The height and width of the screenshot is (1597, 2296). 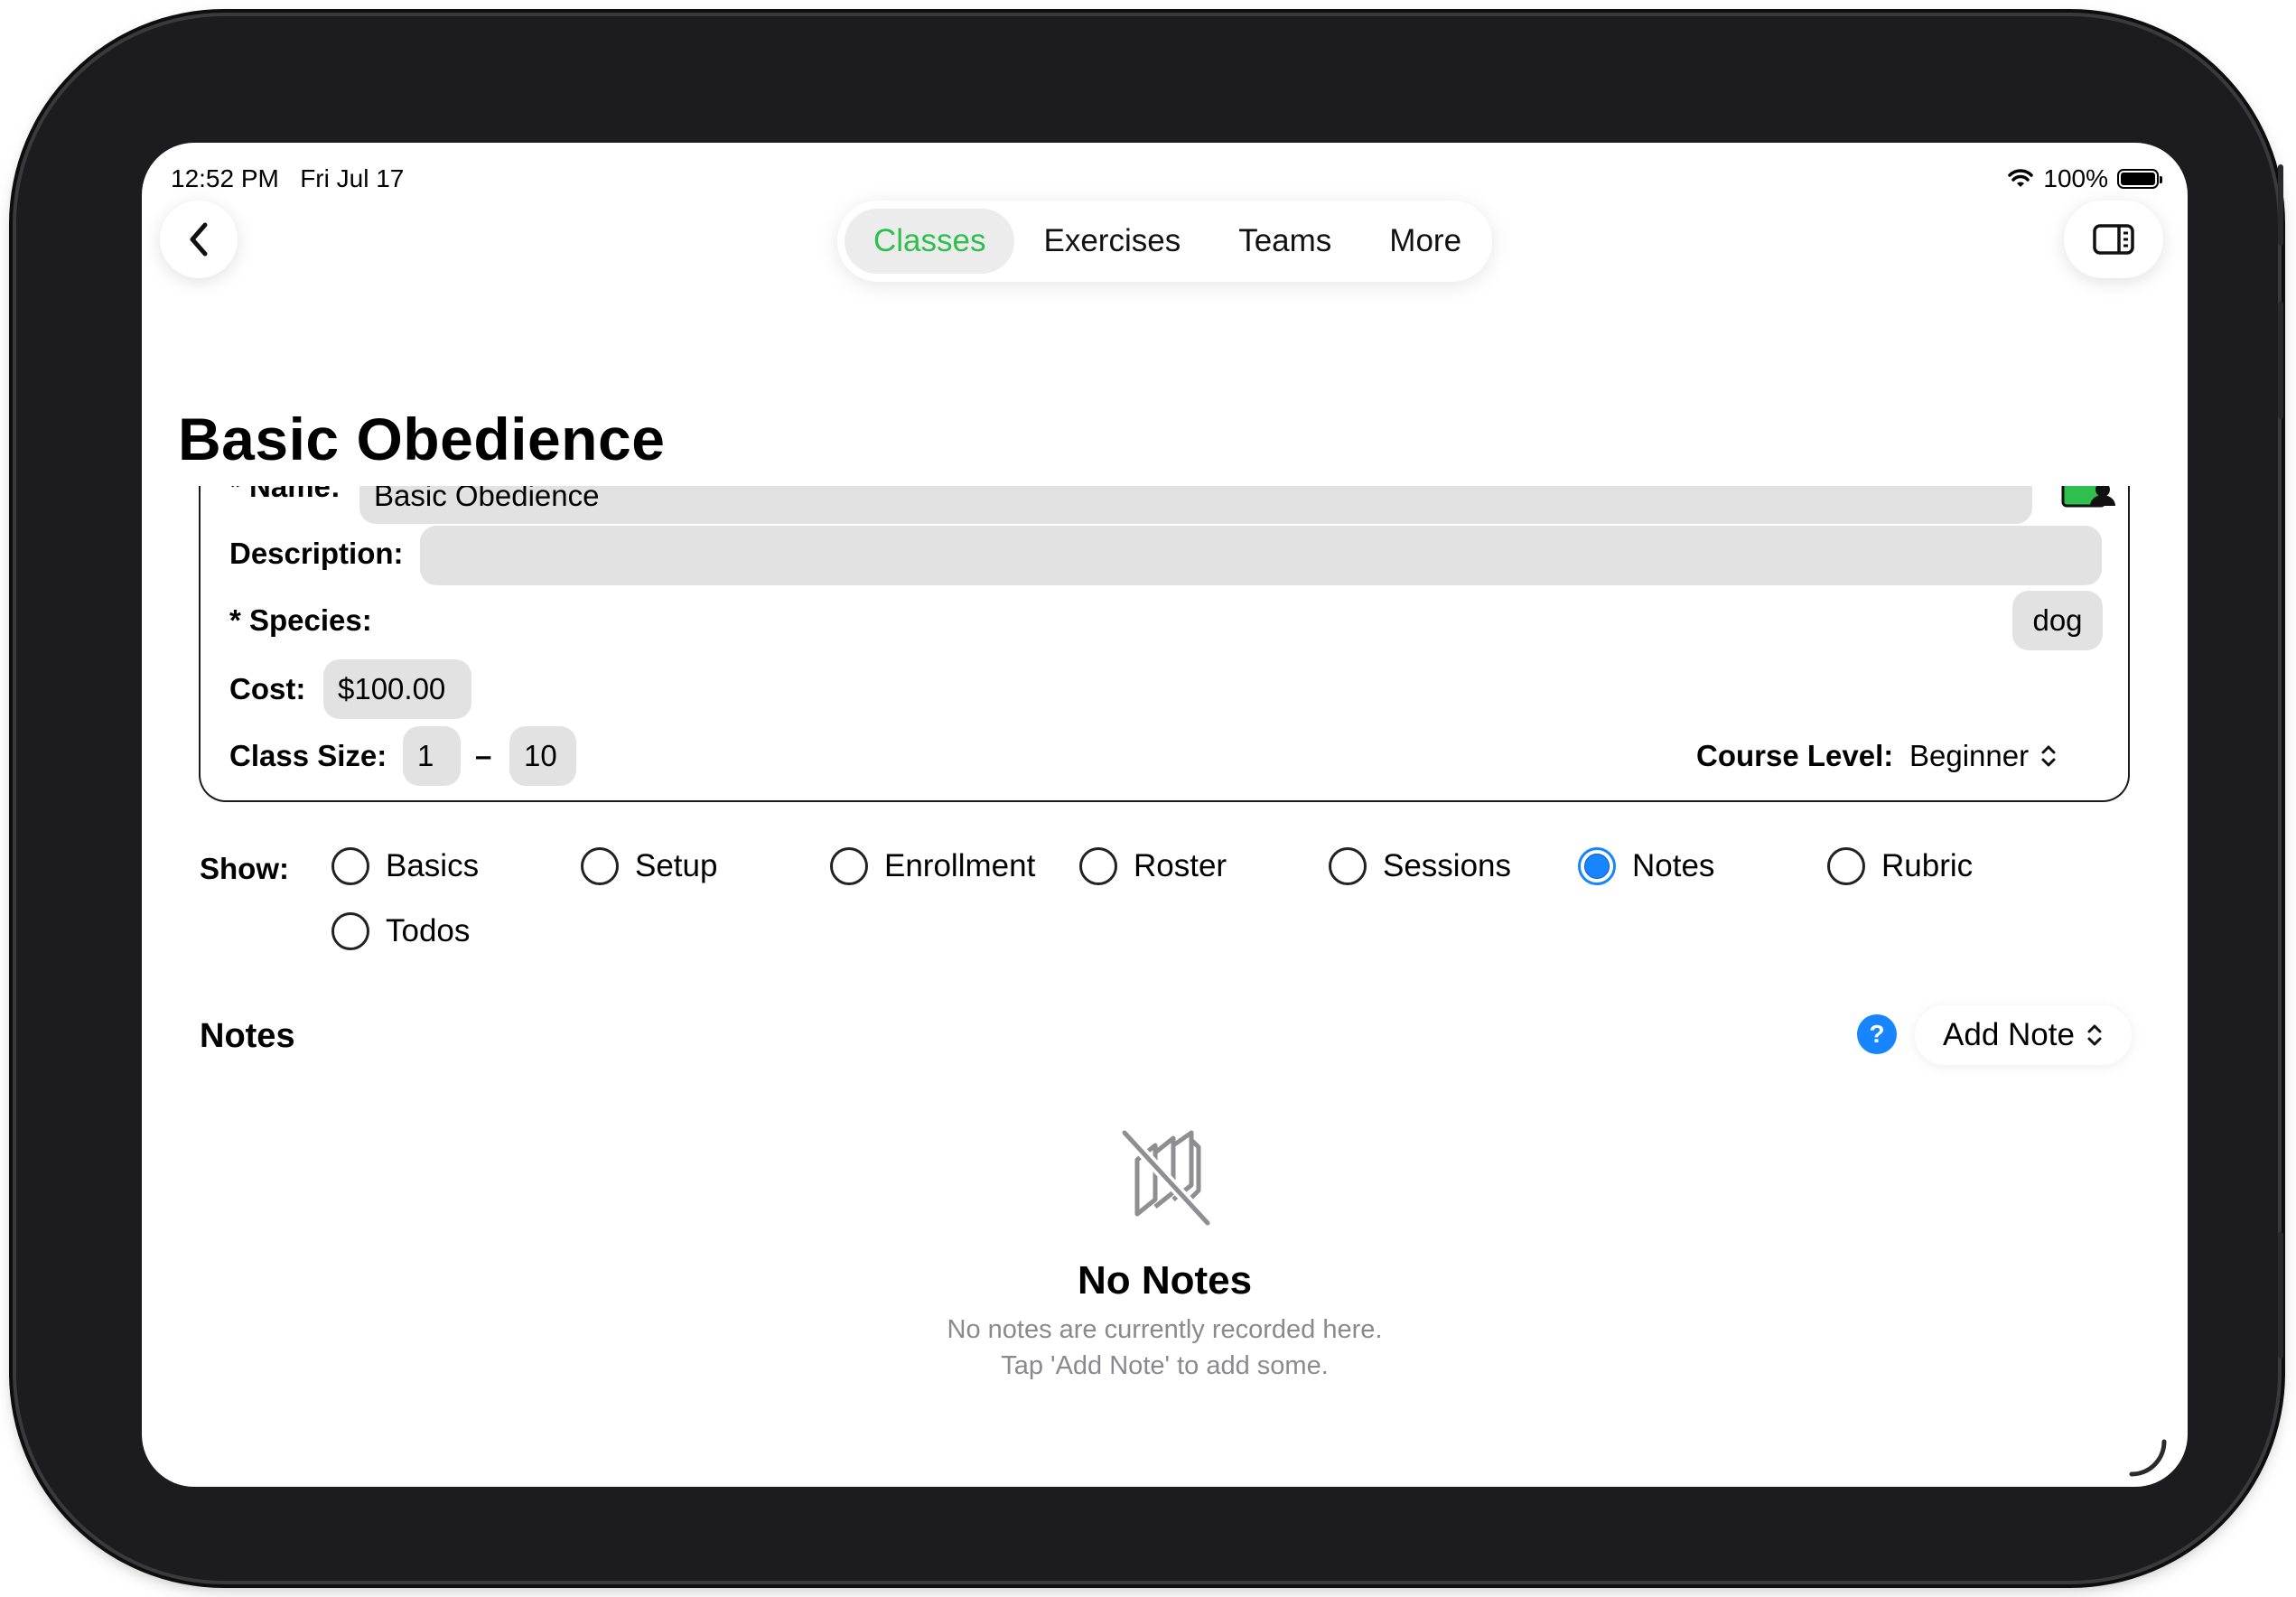 I want to click on course-level-value: Beginner, so click(x=1970, y=755).